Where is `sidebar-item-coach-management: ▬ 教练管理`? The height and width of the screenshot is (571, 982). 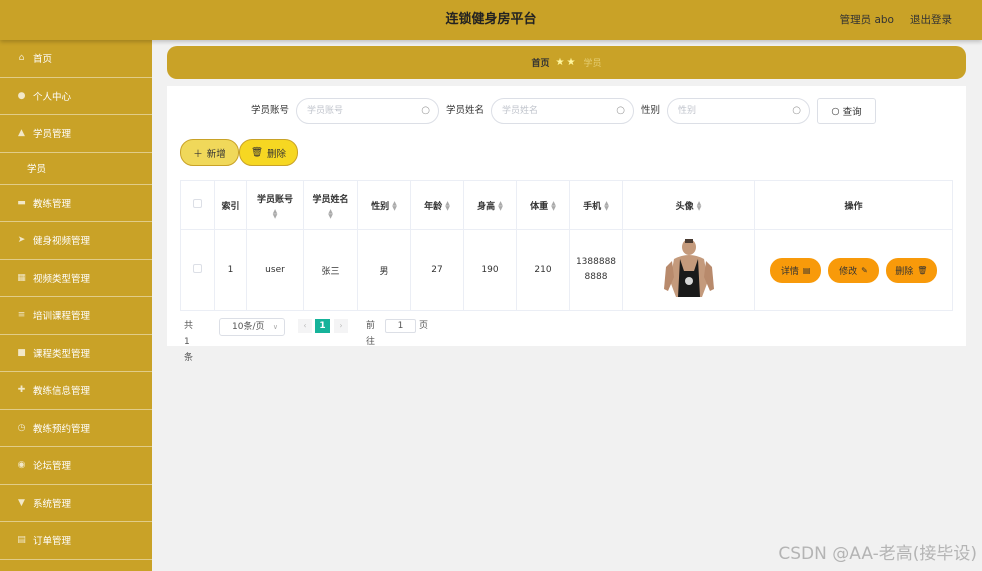
sidebar-item-coach-management: ▬ 教练管理 is located at coordinates (76, 203).